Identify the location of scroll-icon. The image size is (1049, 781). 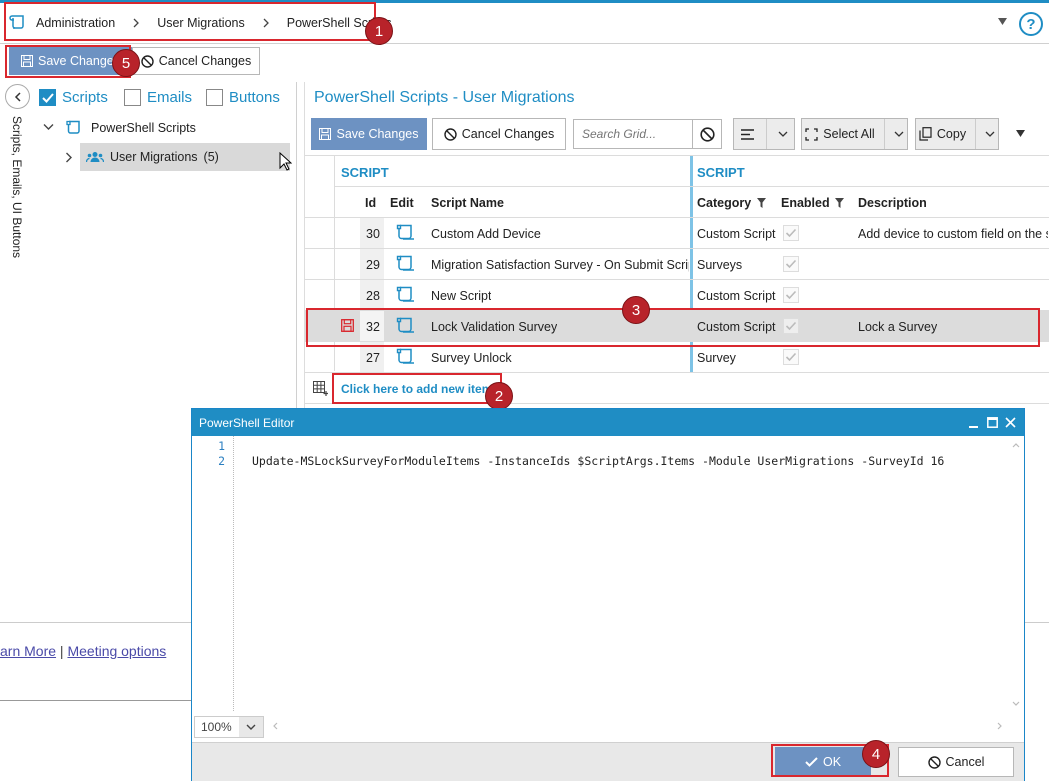
(73, 127).